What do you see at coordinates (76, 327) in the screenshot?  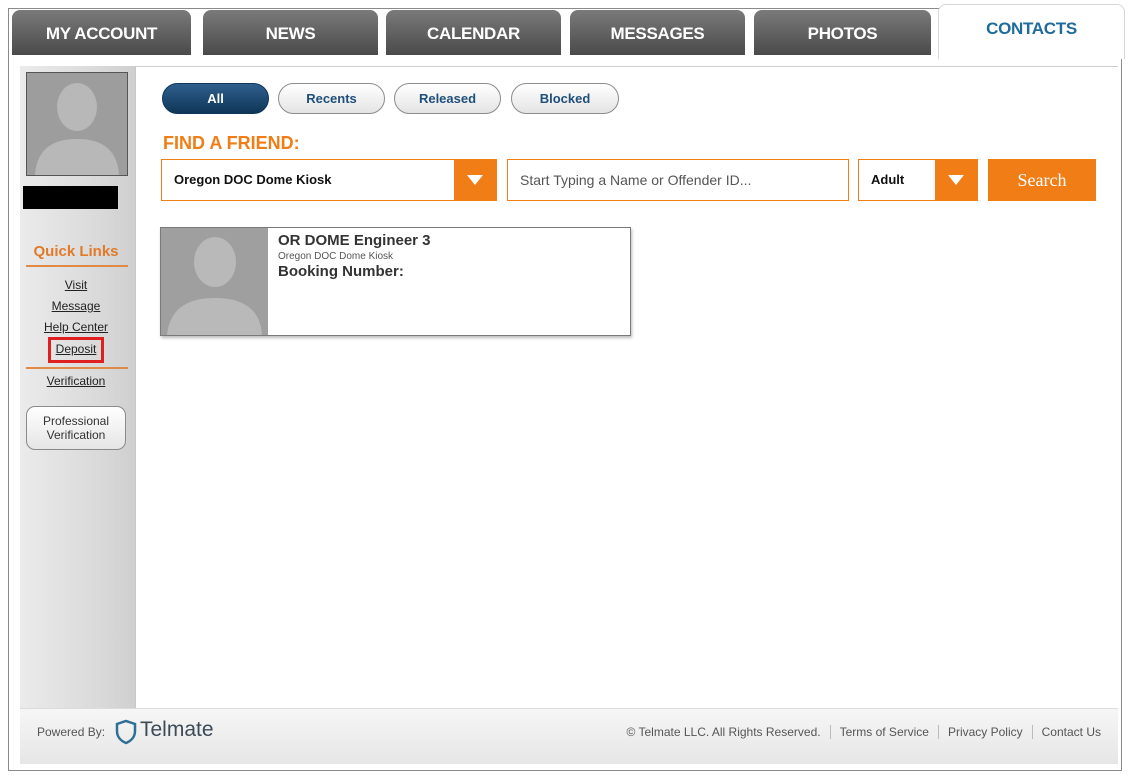 I see `link-help-center: Help Center` at bounding box center [76, 327].